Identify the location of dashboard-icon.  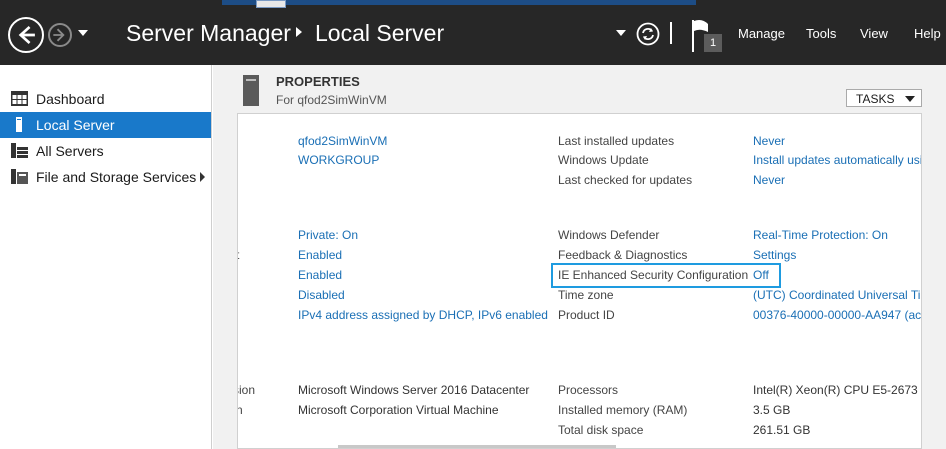
(19, 98).